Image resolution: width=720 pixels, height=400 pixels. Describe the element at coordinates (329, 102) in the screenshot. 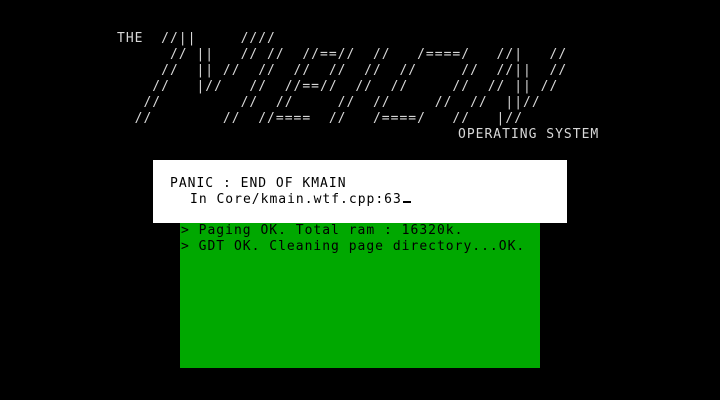

I see `logo-ascii-line: // // // // // // // ||//` at that location.